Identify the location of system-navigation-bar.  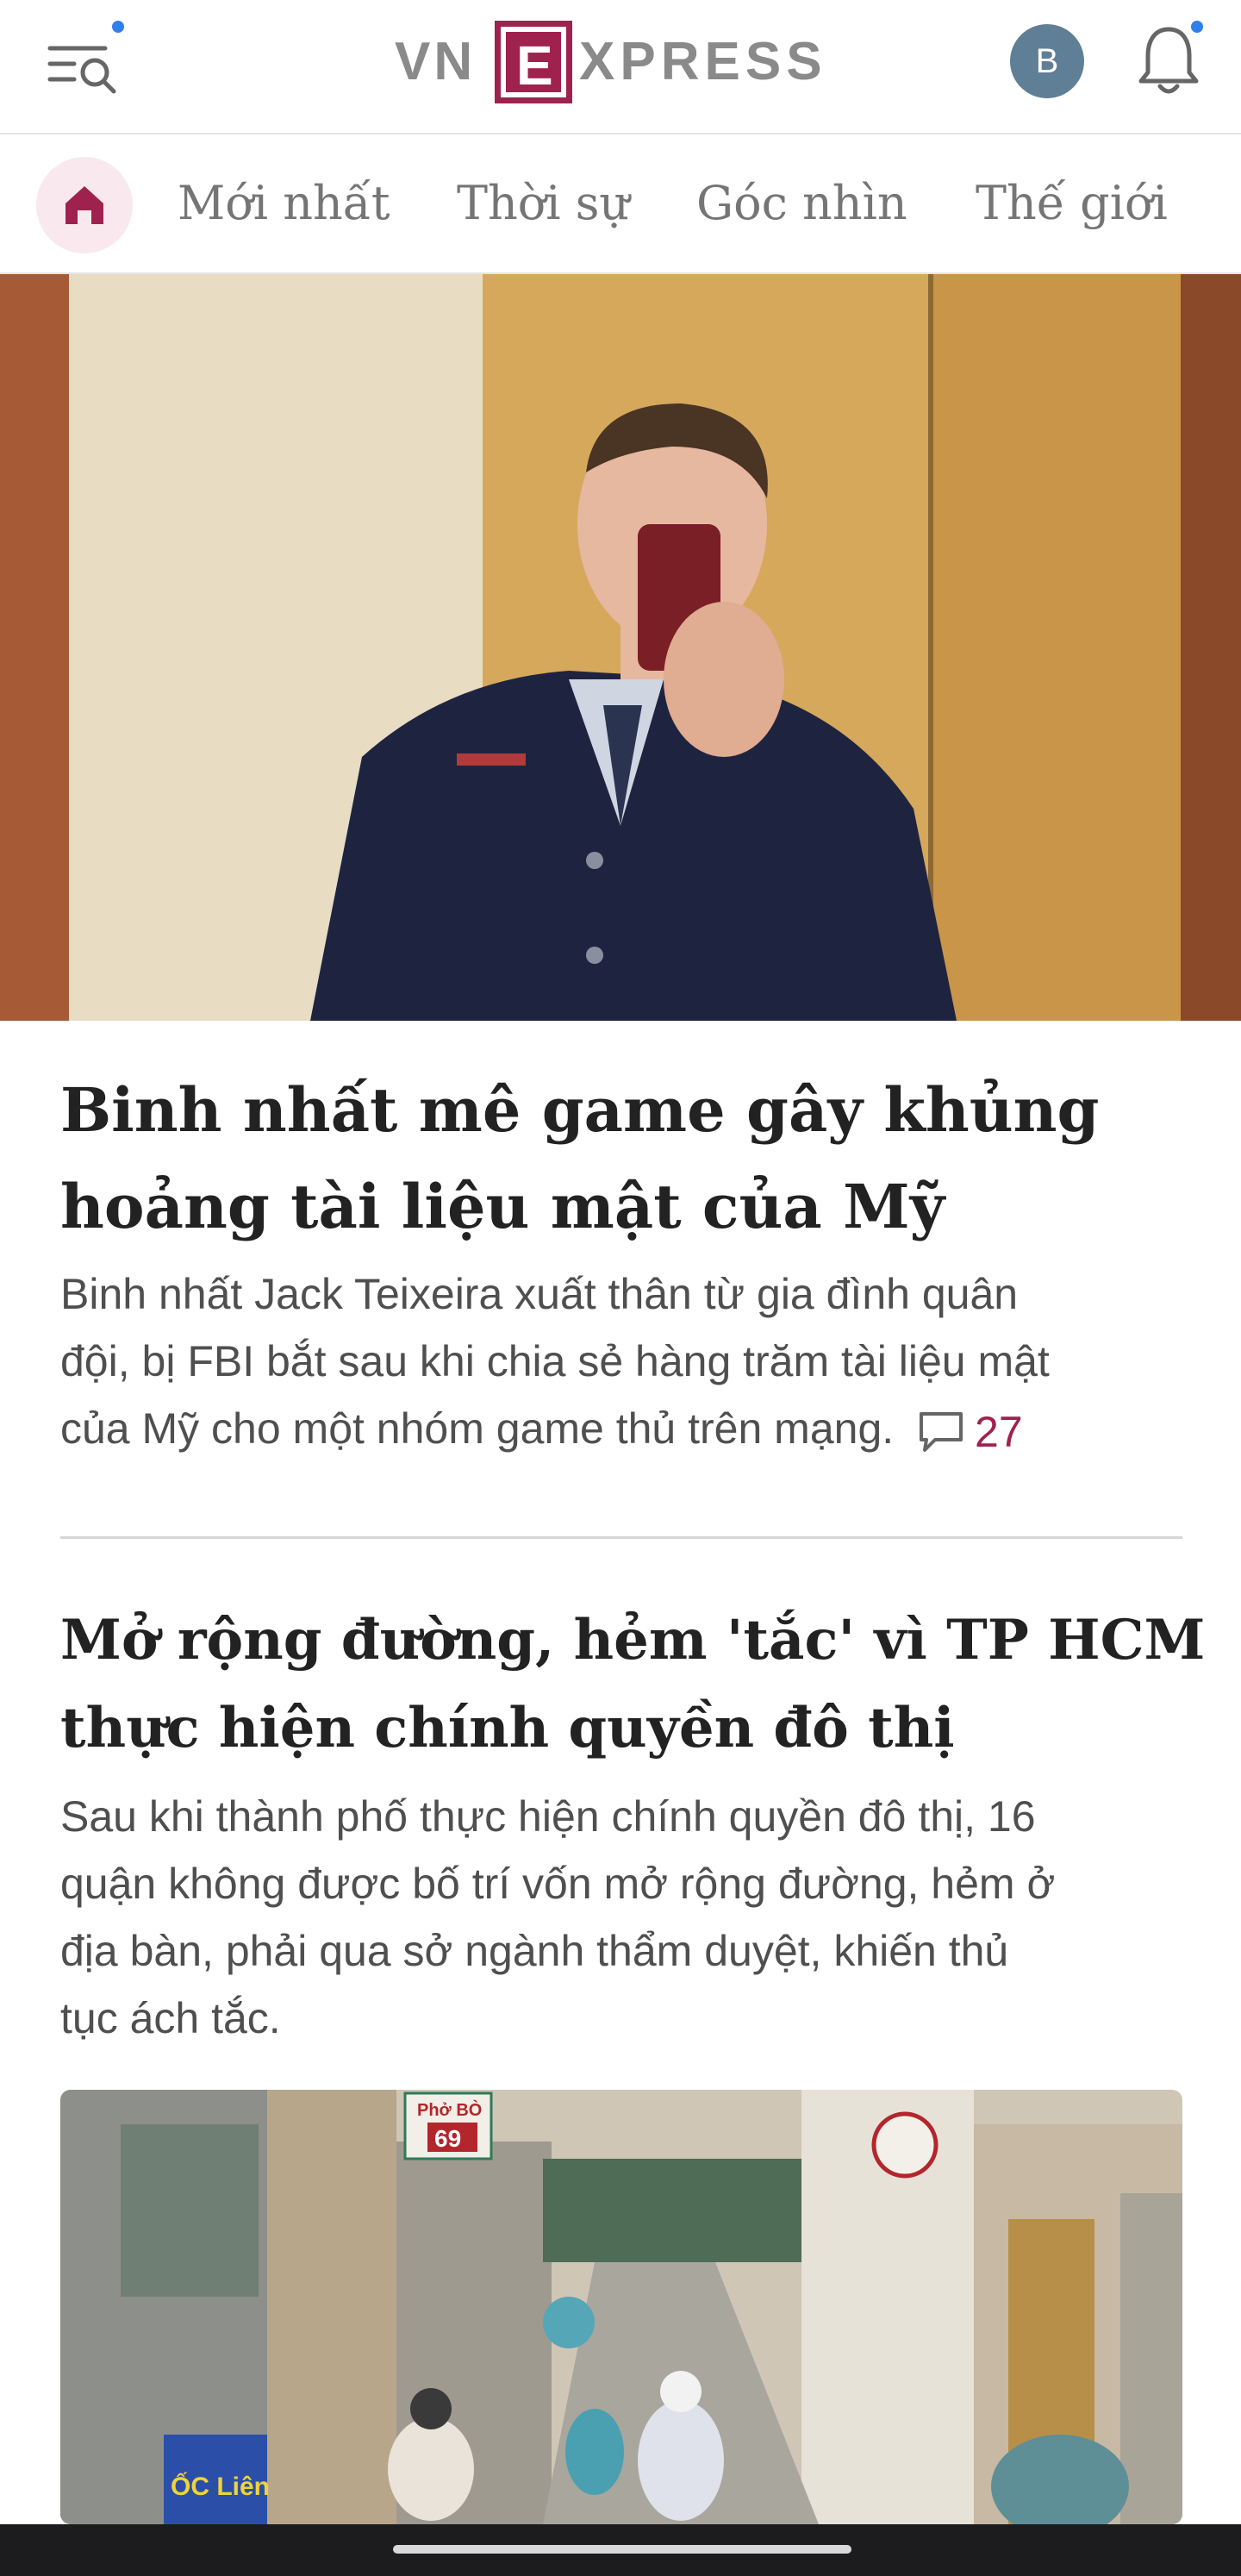
(620, 2550).